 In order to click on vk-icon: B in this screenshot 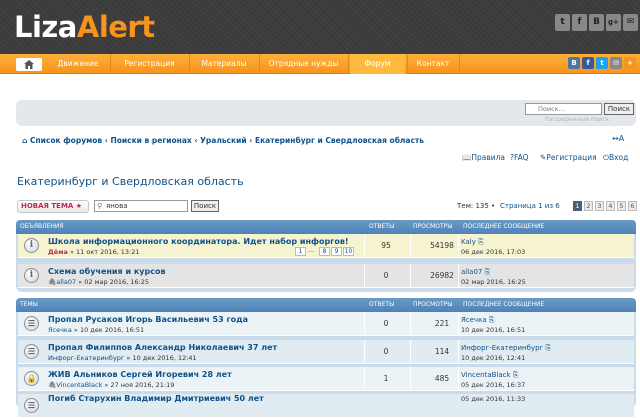, I will do `click(596, 22)`.